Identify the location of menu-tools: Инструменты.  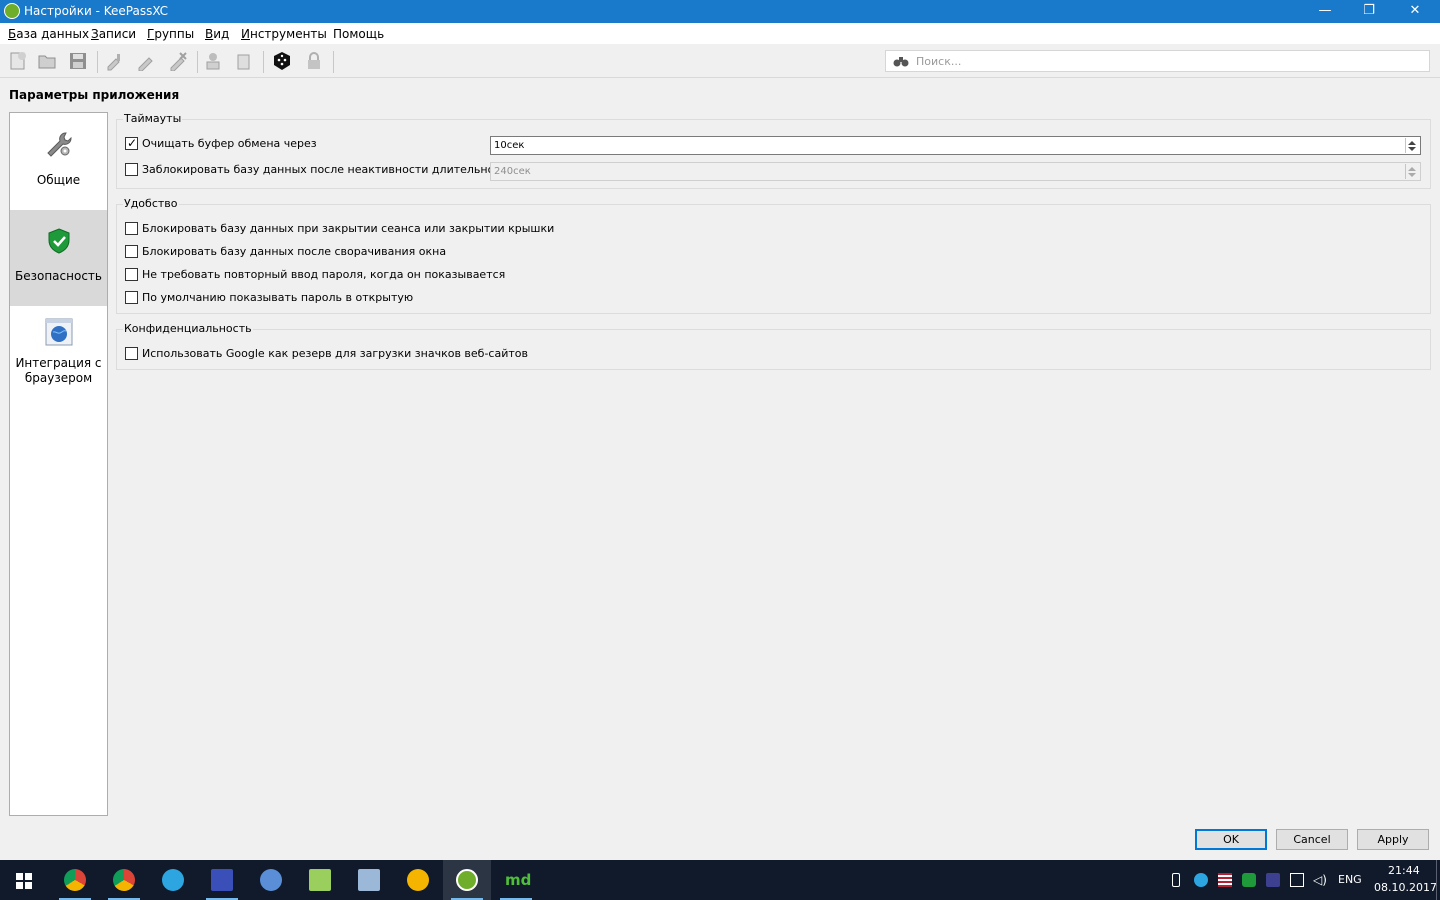
(284, 34).